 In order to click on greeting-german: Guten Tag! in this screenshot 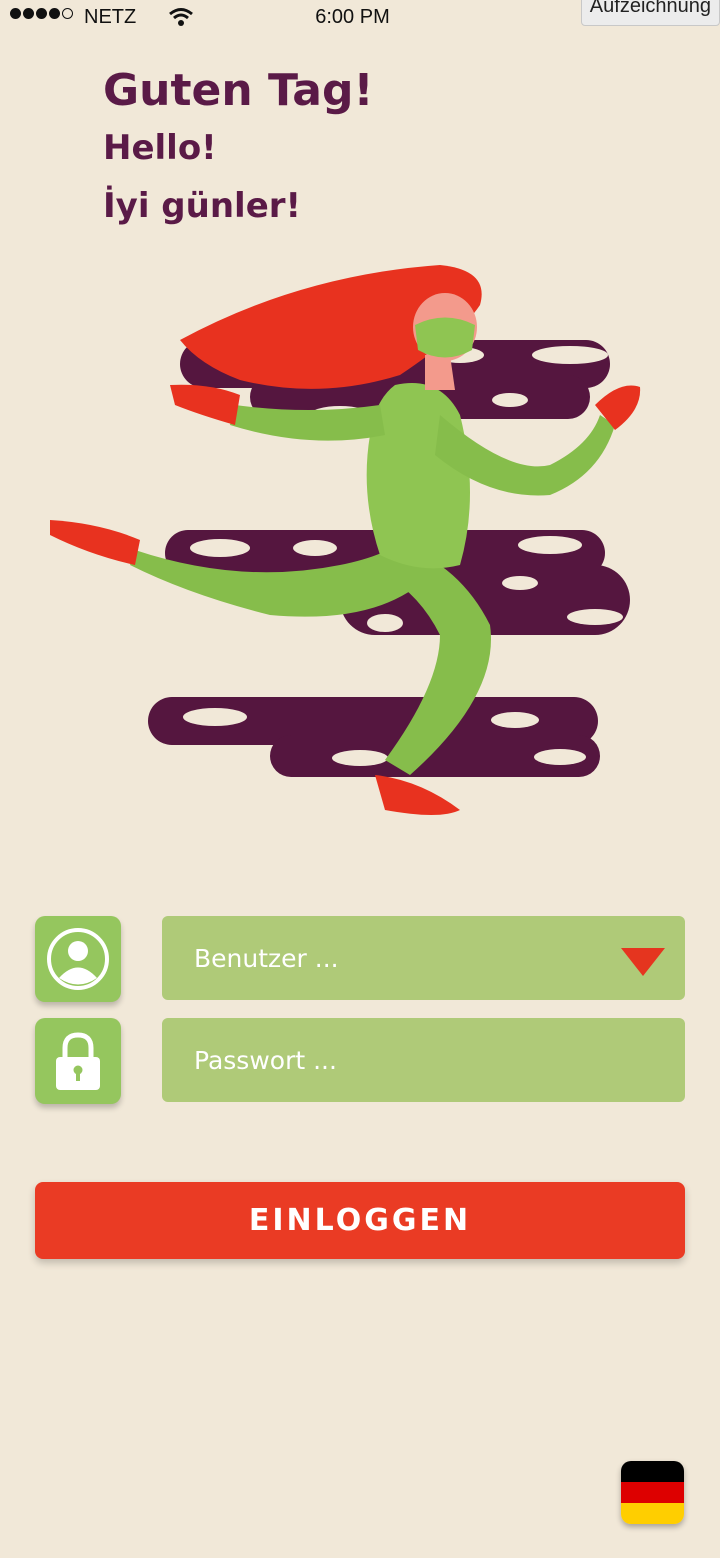, I will do `click(238, 90)`.